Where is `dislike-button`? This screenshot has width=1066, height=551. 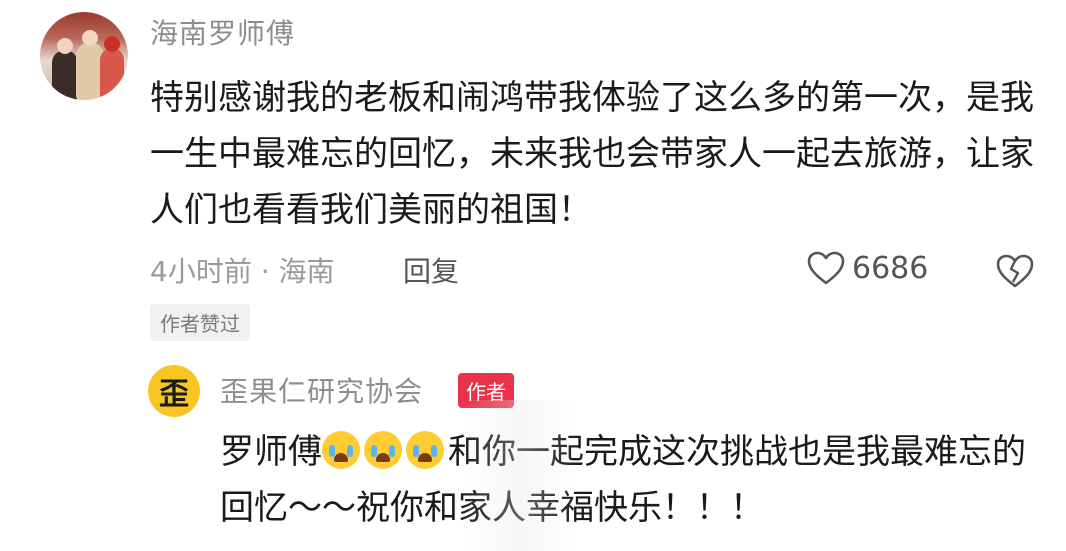 dislike-button is located at coordinates (1015, 273).